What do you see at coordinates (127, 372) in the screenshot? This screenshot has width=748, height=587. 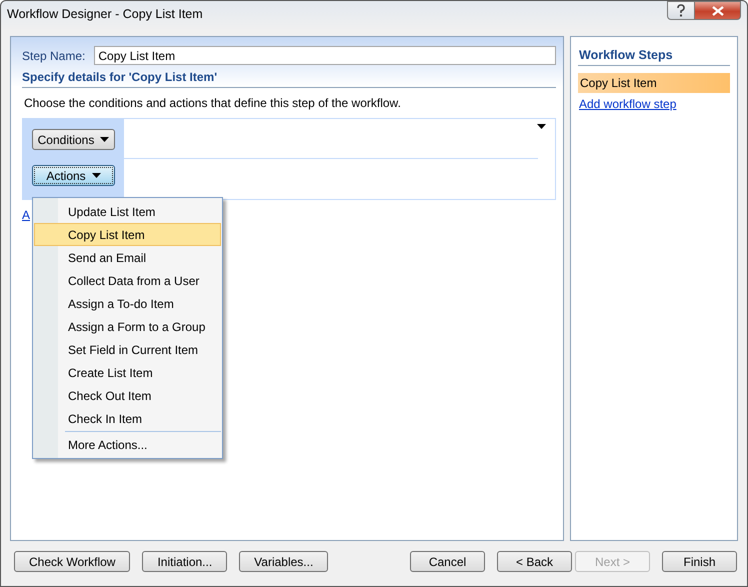 I see `menu-item: Create List Item` at bounding box center [127, 372].